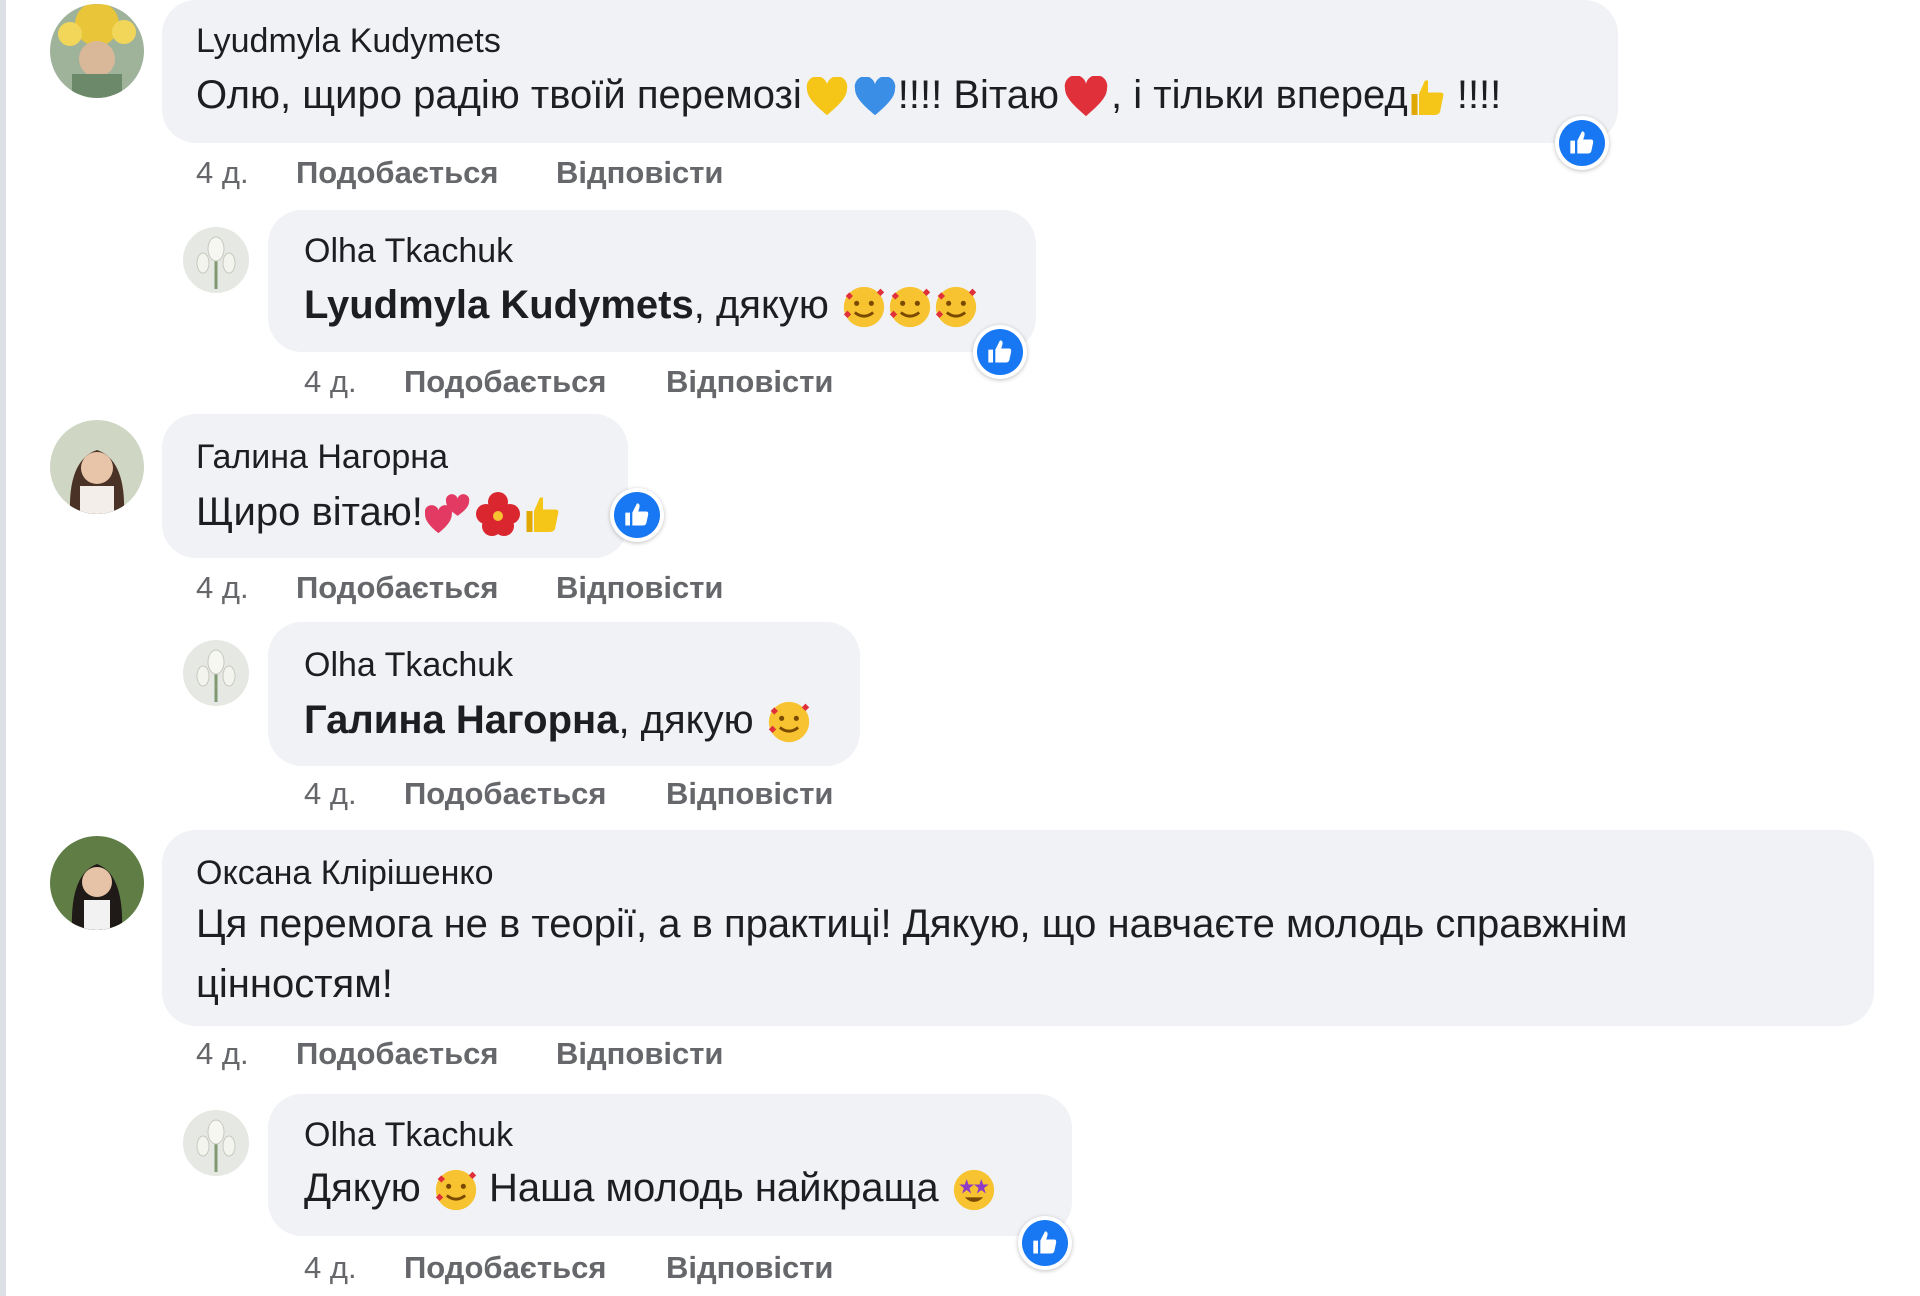  Describe the element at coordinates (378, 512) in the screenshot. I see `comment-text: Щиро вітаю!` at that location.